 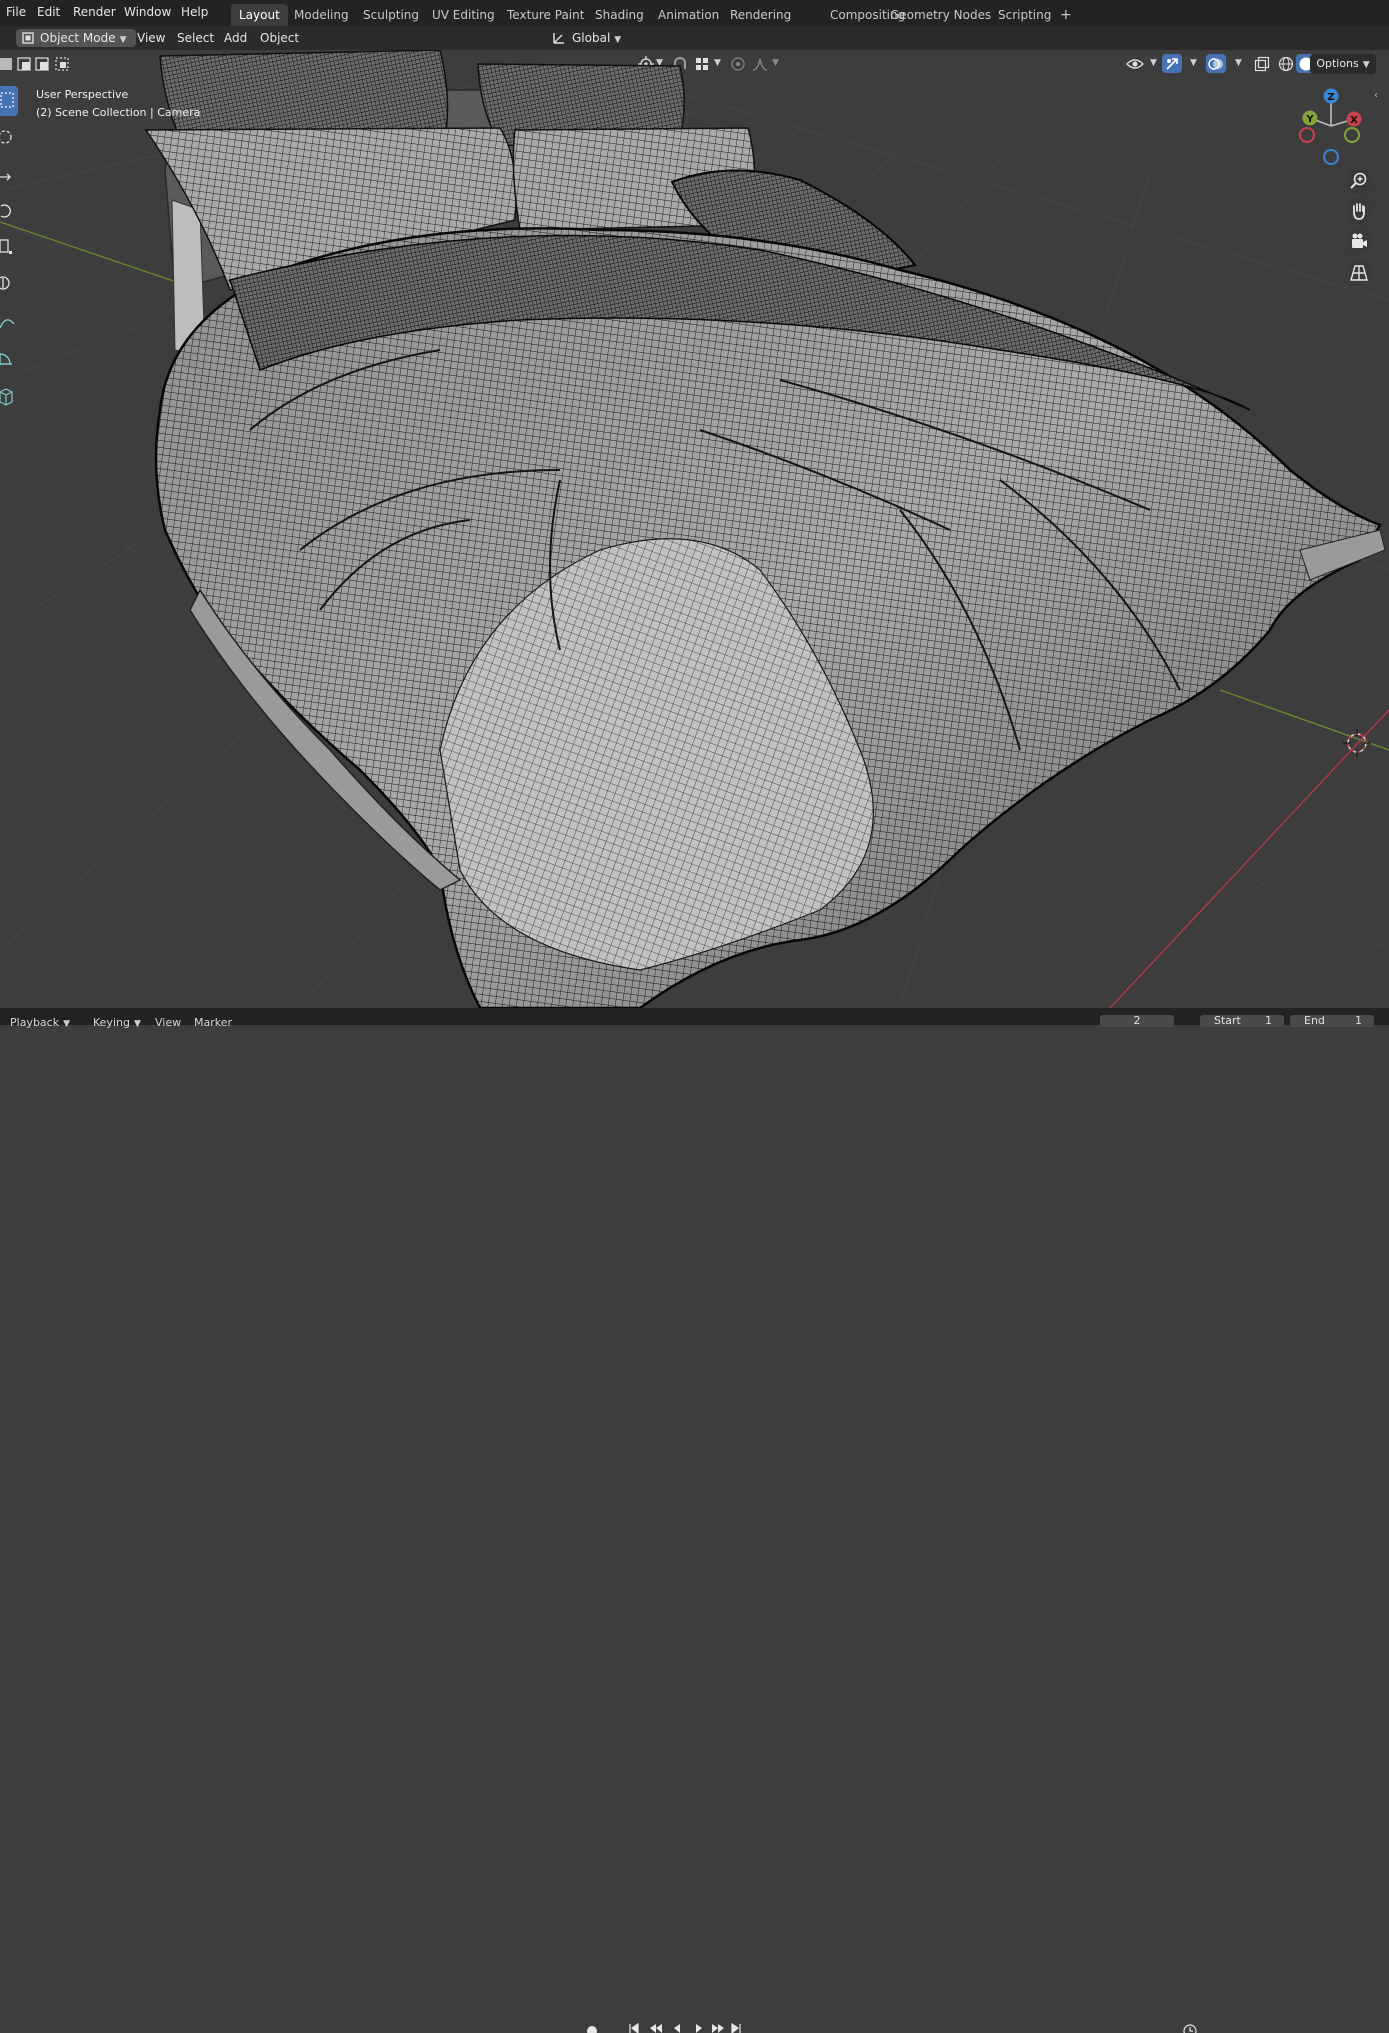 I want to click on scale-tool, so click(x=9, y=247).